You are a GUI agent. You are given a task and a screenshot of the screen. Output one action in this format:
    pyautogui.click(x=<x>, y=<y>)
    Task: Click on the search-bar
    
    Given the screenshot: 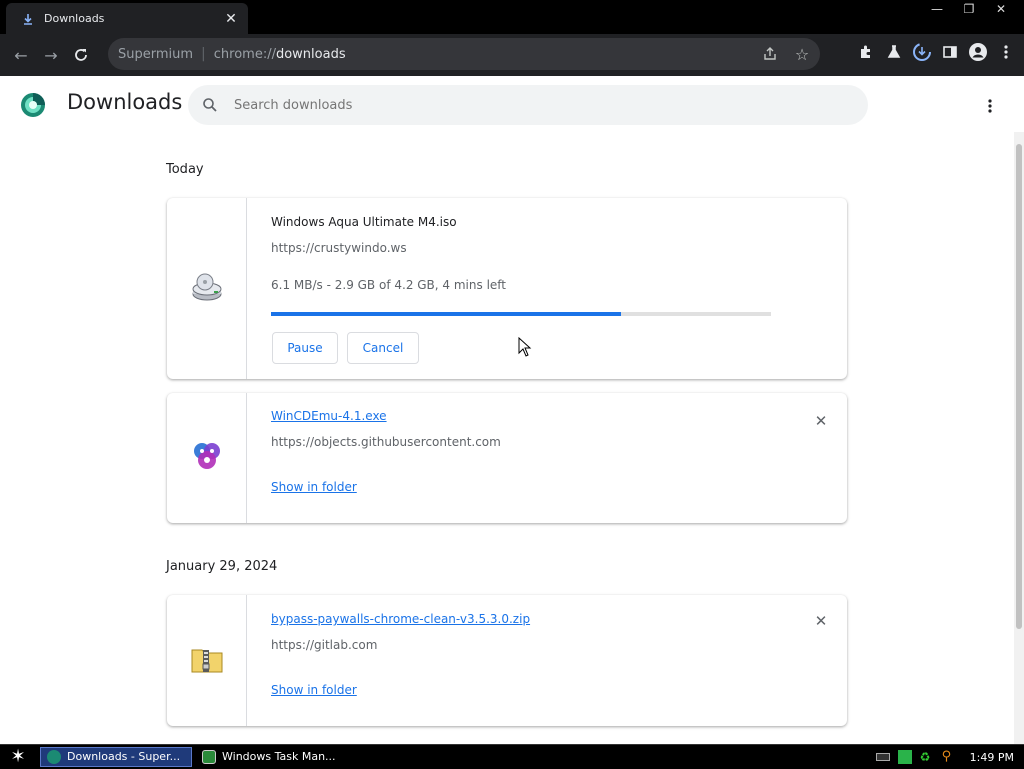 What is the action you would take?
    pyautogui.click(x=528, y=105)
    